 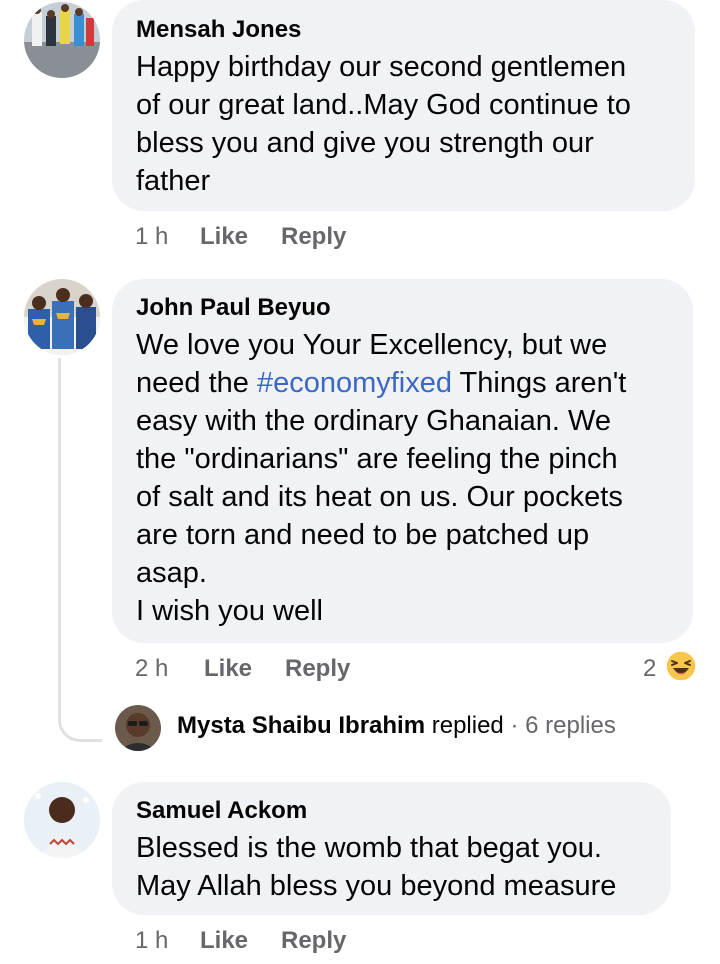 I want to click on replier-name: Mysta Shaibu Ibrahim, so click(x=301, y=725).